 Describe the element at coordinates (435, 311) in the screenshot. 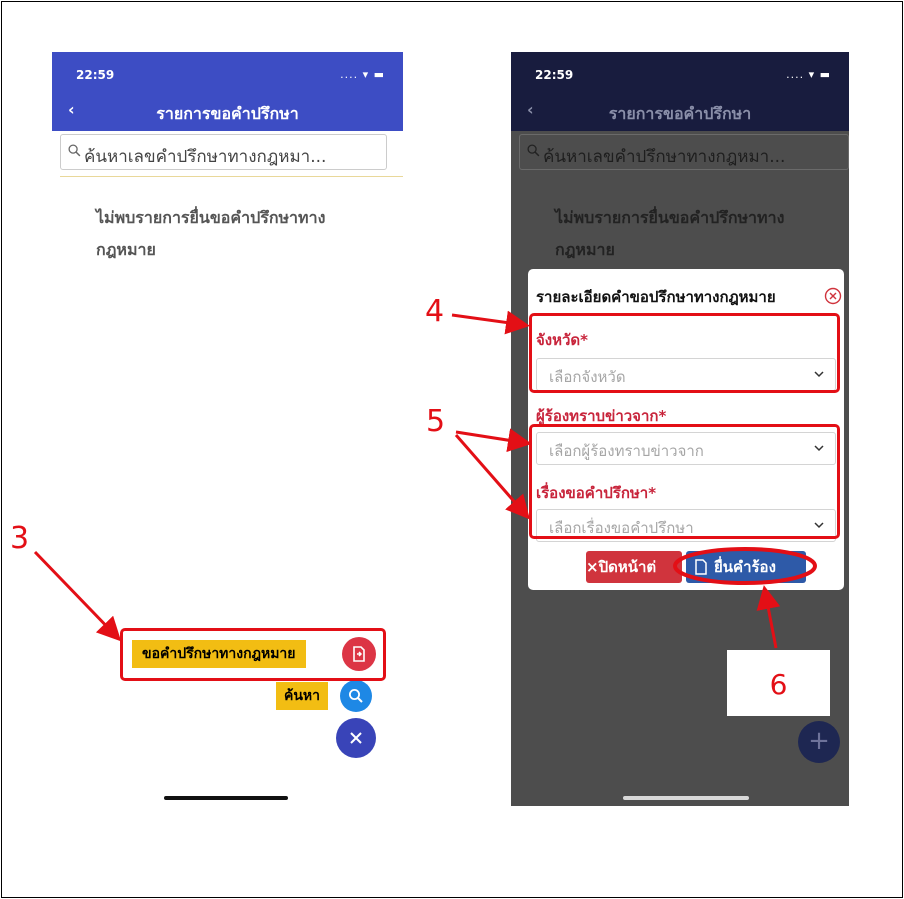

I see `annotation-step-4: 4` at that location.